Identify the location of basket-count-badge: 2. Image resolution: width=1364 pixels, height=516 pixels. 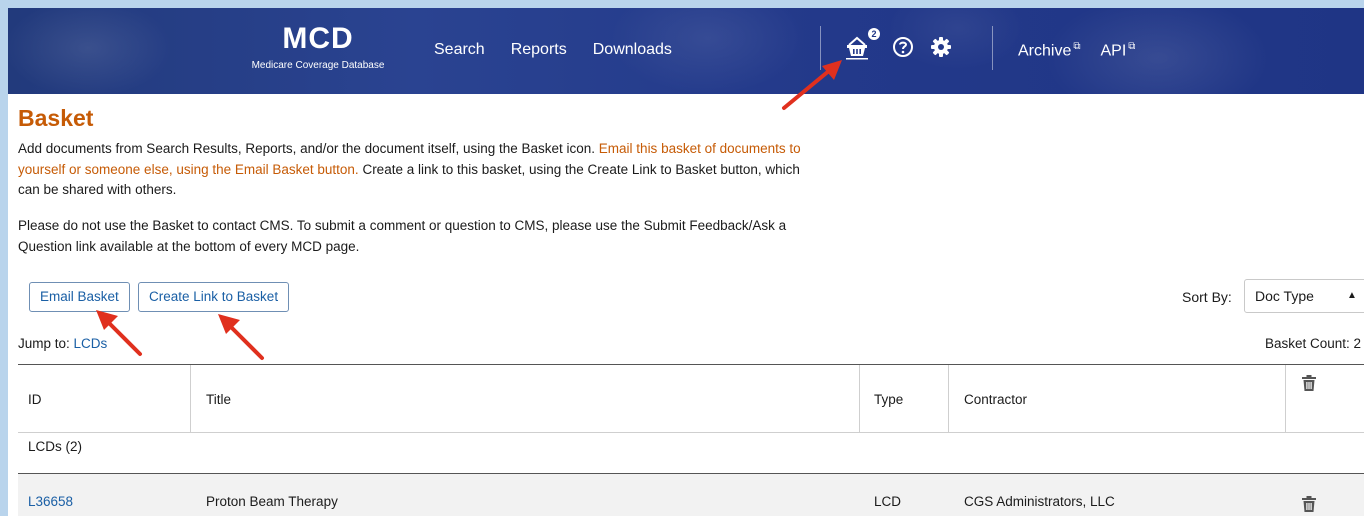
(874, 34).